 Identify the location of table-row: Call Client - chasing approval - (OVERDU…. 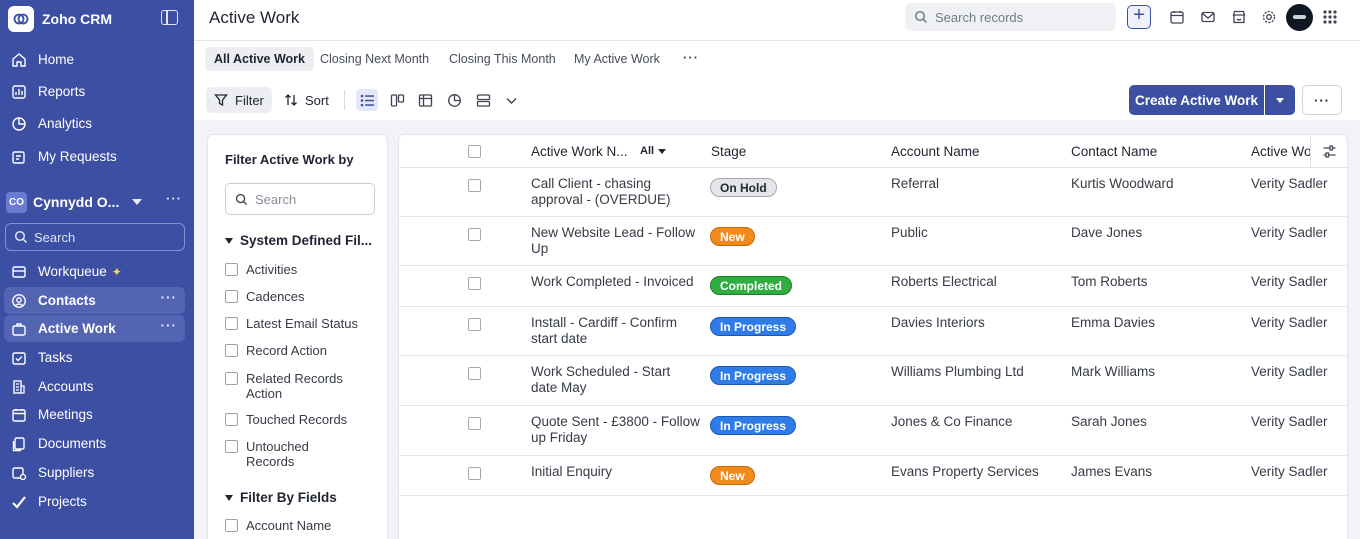
(873, 192).